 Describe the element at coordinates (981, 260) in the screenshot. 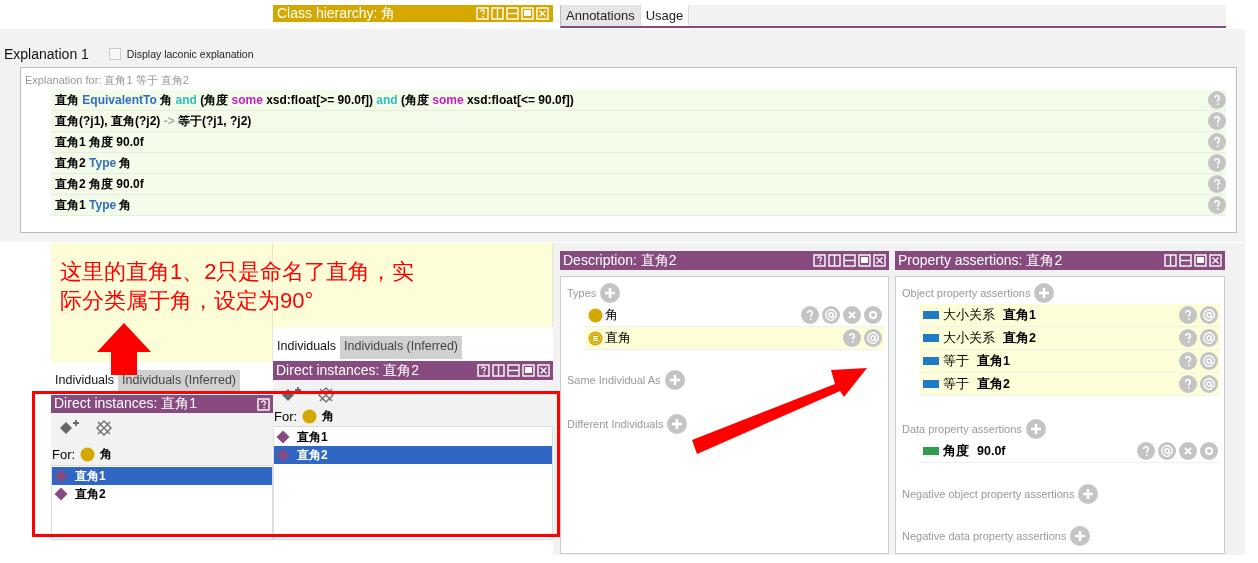

I see `panel-title: Property assertions: 直角2` at that location.